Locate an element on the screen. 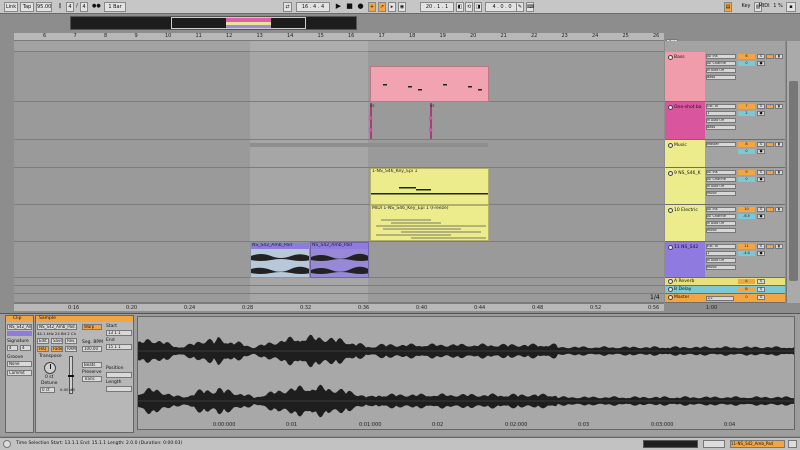 The height and width of the screenshot is (450, 800). sig-numerator: 4 is located at coordinates (70, 7).